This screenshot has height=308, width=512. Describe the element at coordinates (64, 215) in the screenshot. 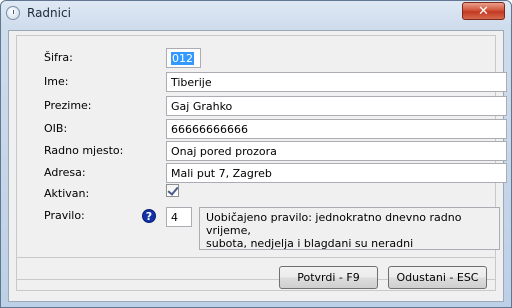

I see `pravilo-label: Pravilo:` at that location.